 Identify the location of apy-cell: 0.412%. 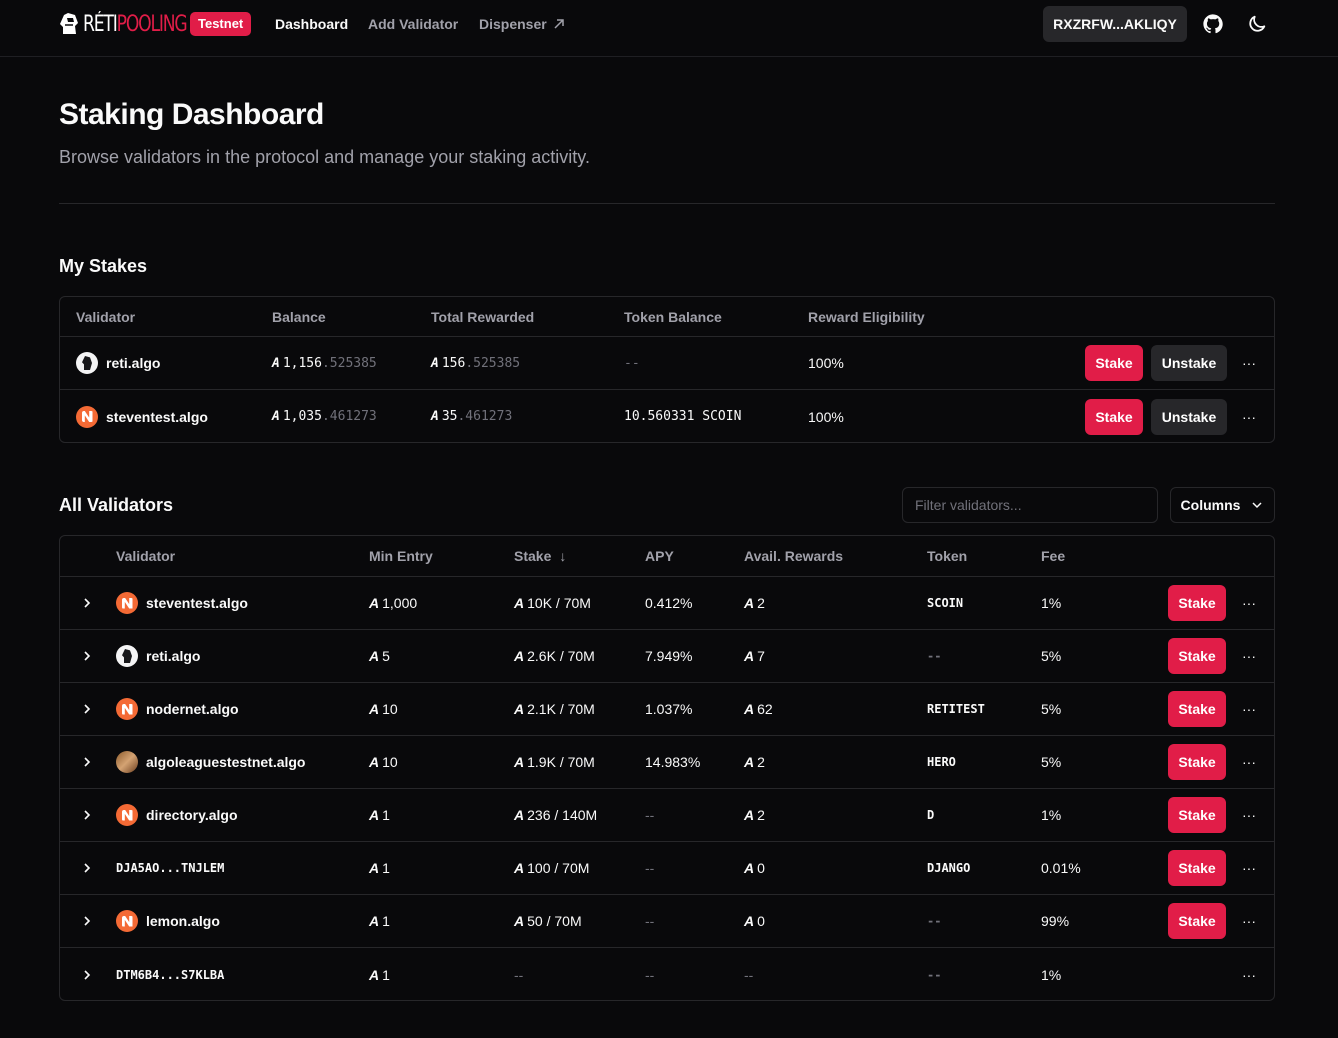
(669, 603).